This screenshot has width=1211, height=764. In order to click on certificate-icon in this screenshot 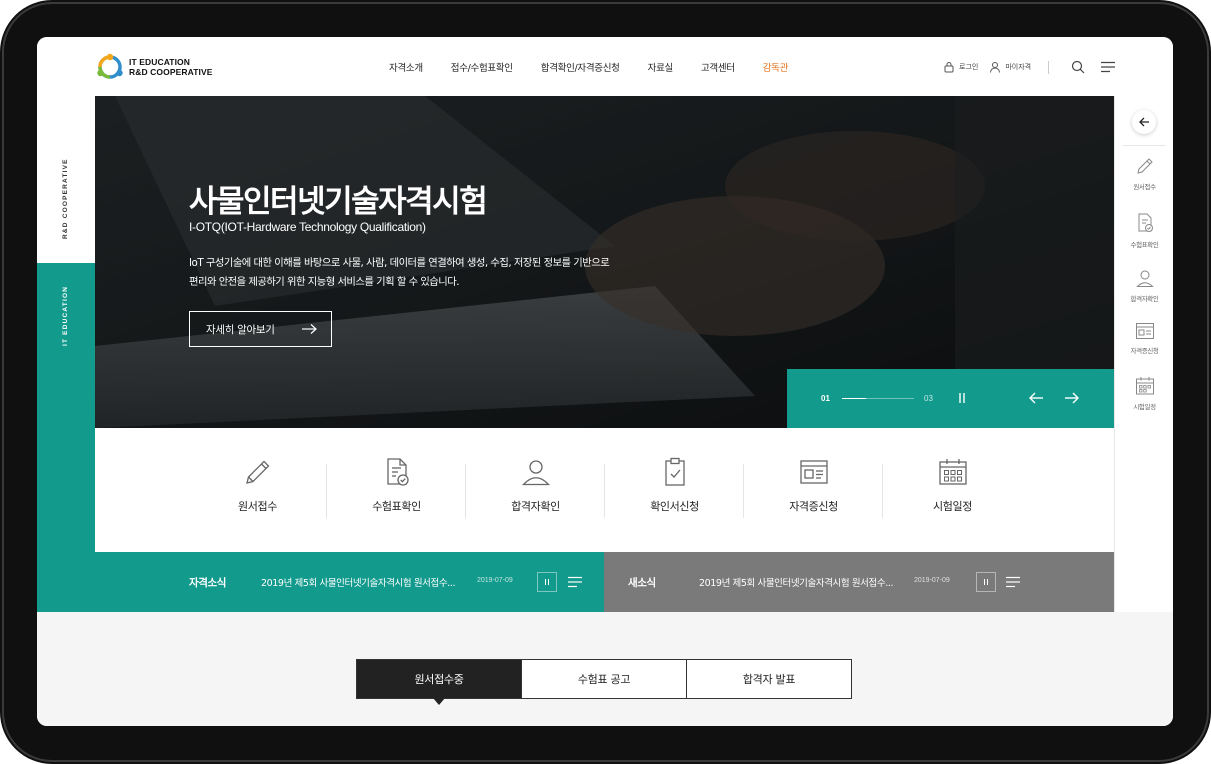, I will do `click(813, 472)`.